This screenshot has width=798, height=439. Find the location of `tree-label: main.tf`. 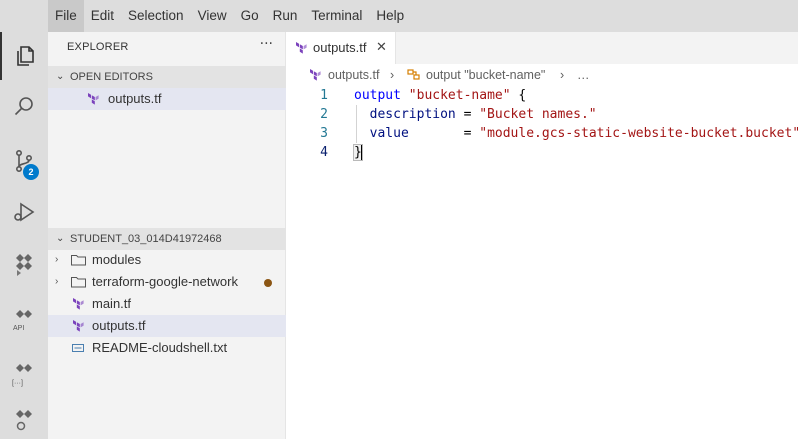

tree-label: main.tf is located at coordinates (112, 303).